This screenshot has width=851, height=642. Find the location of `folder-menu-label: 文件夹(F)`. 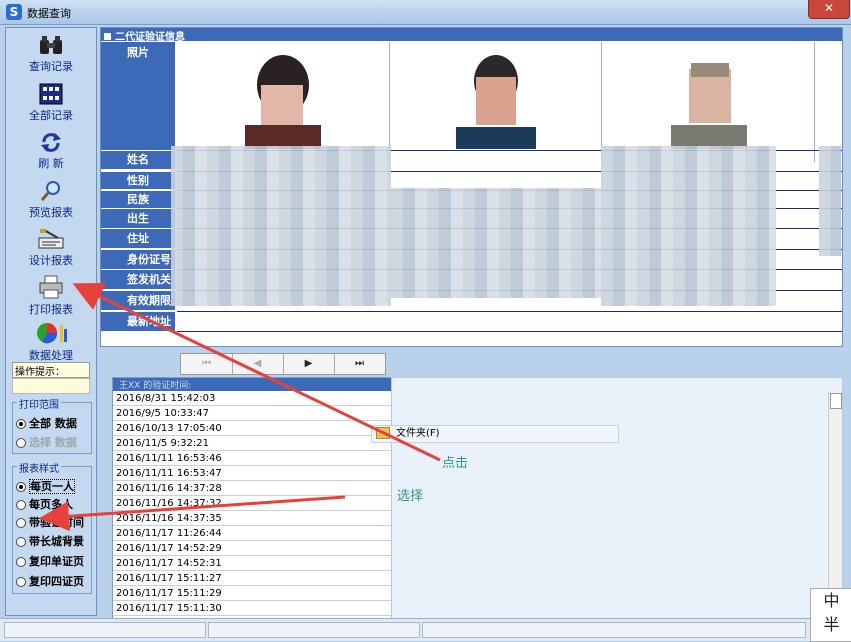

folder-menu-label: 文件夹(F) is located at coordinates (418, 433).